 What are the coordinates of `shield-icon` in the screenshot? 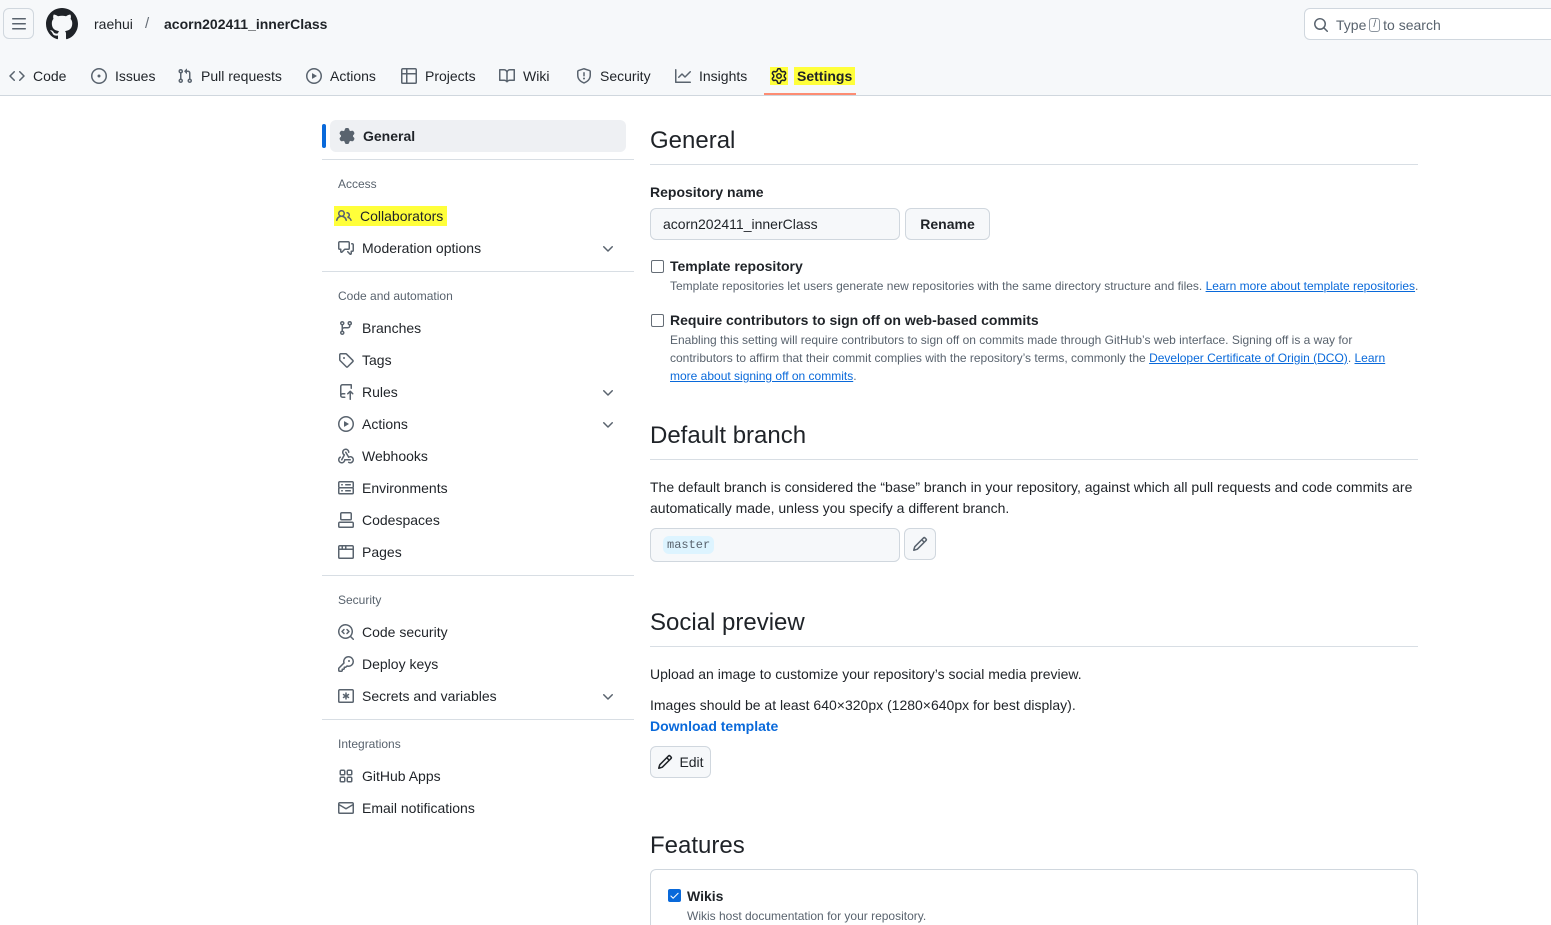 It's located at (584, 76).